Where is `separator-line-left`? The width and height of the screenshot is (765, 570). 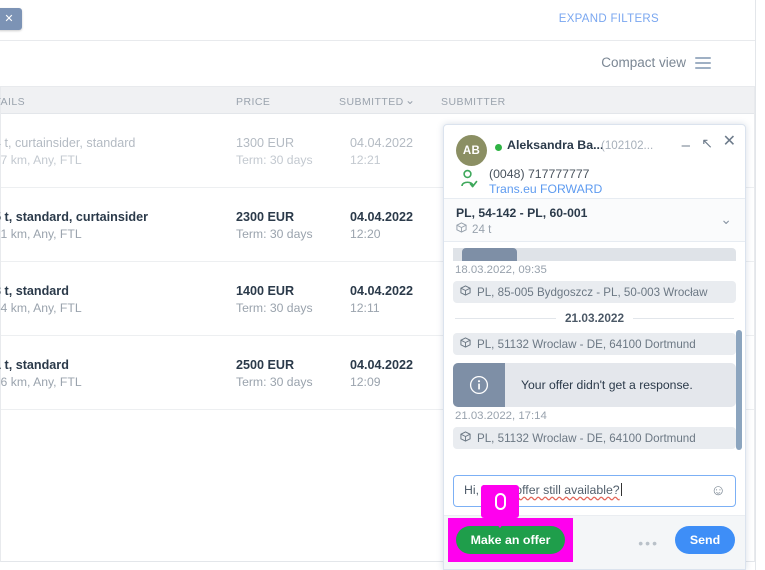
separator-line-left is located at coordinates (505, 318).